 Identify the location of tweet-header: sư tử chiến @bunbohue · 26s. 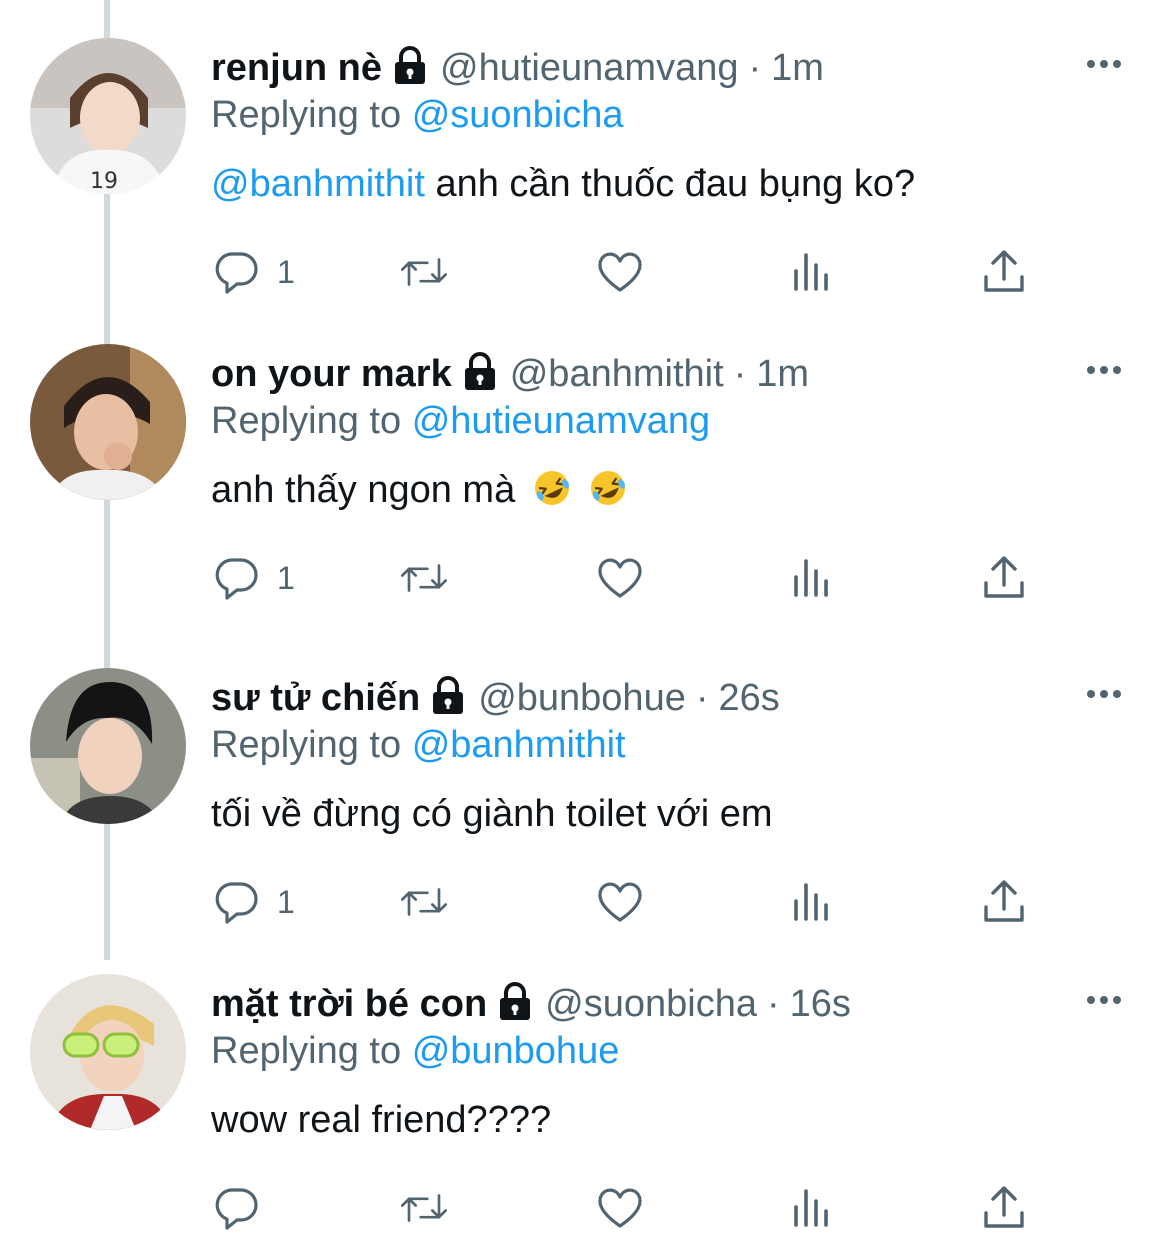
(650, 698).